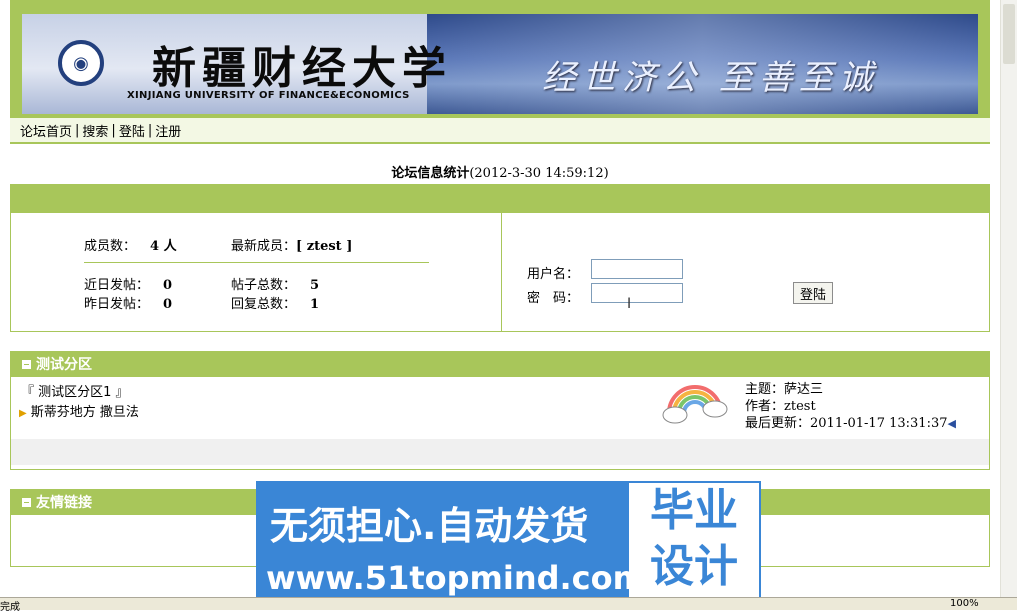  I want to click on stat-newest-value: [ ztest ], so click(324, 246).